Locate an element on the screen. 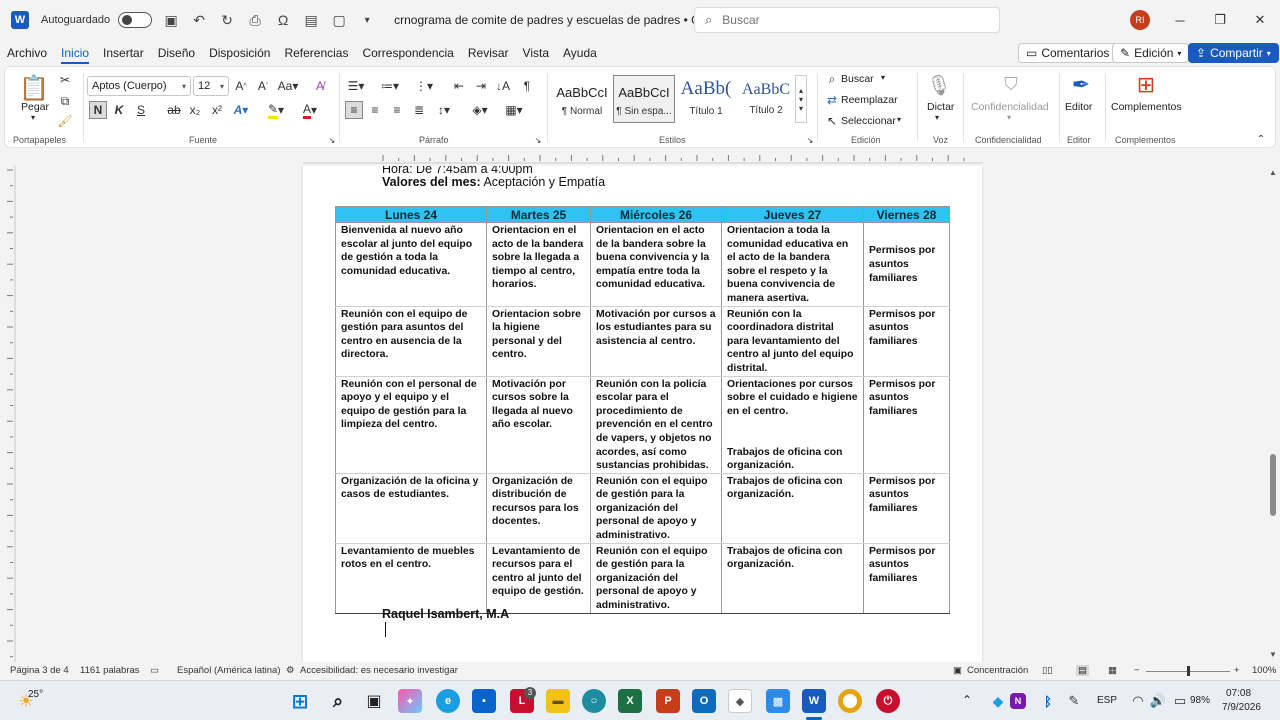 This screenshot has width=1280, height=720. table-cell: Trabajos de oficina con organización. is located at coordinates (792, 508).